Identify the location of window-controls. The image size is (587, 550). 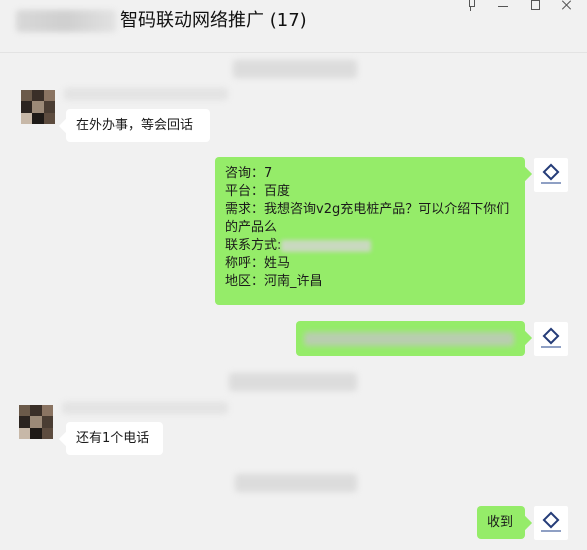
(526, 7).